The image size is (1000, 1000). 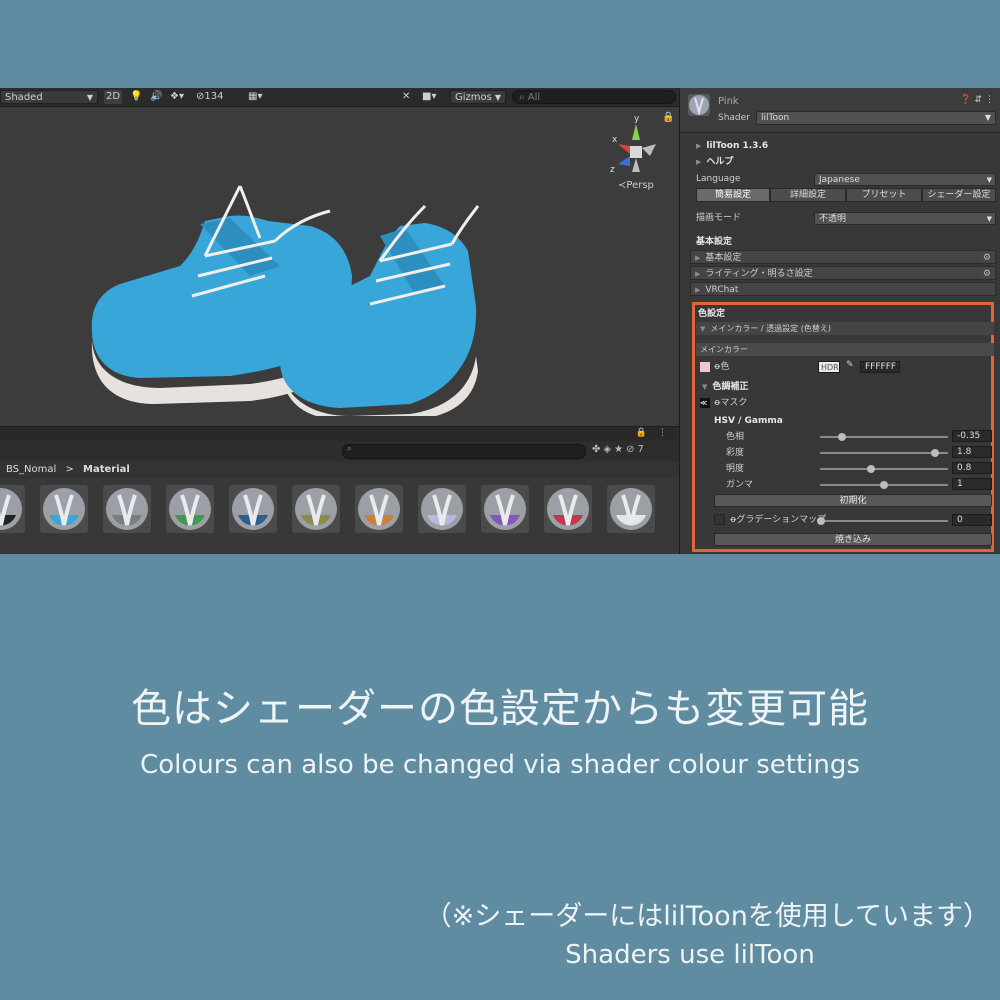 What do you see at coordinates (180, 97) in the screenshot?
I see `effects-icon: ❖▾` at bounding box center [180, 97].